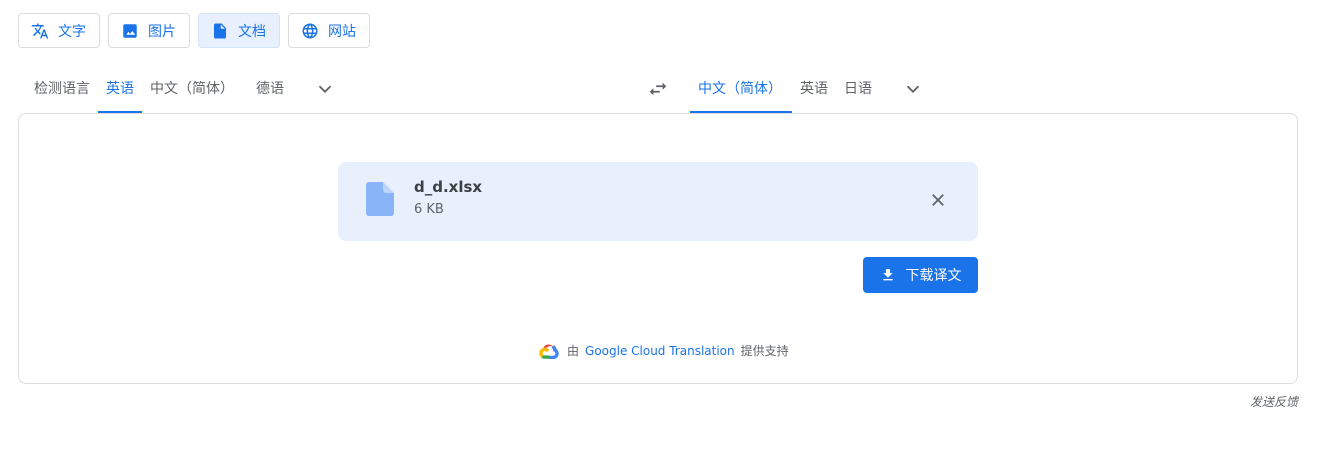 The height and width of the screenshot is (461, 1339). I want to click on download-icon, so click(887, 275).